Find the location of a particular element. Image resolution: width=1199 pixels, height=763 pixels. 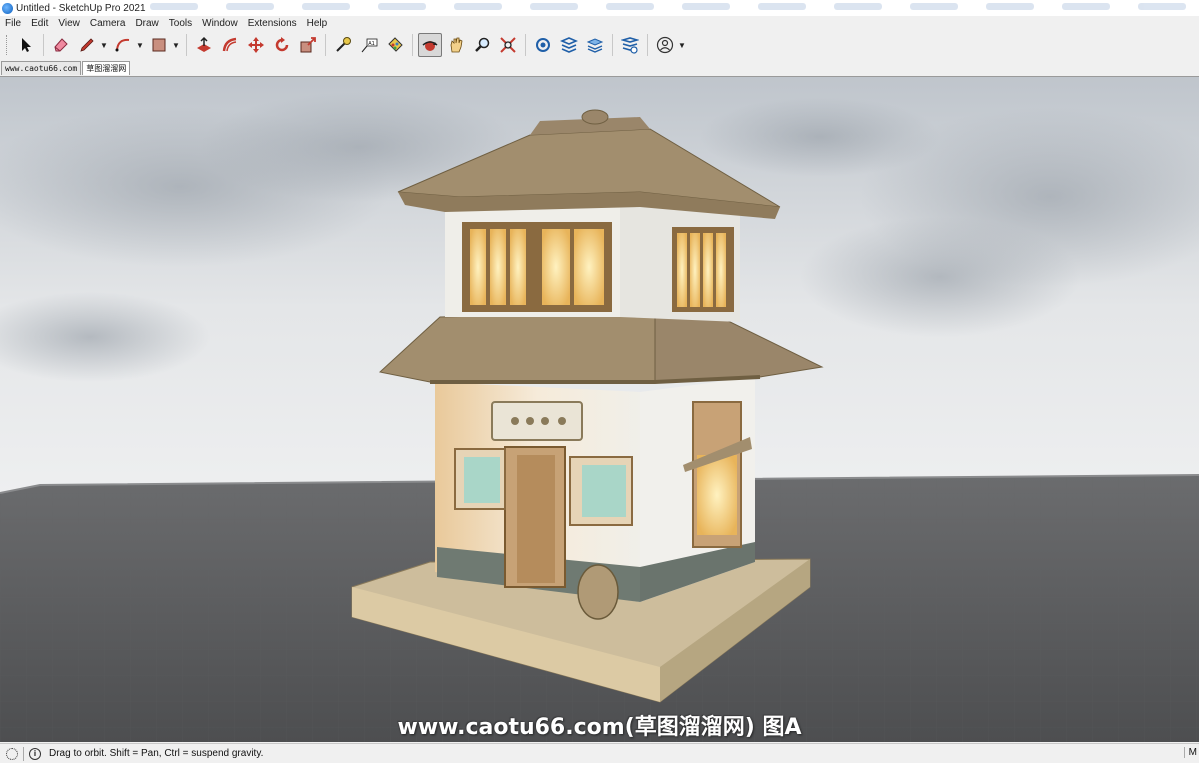

measurements-label: M is located at coordinates (1190, 752).